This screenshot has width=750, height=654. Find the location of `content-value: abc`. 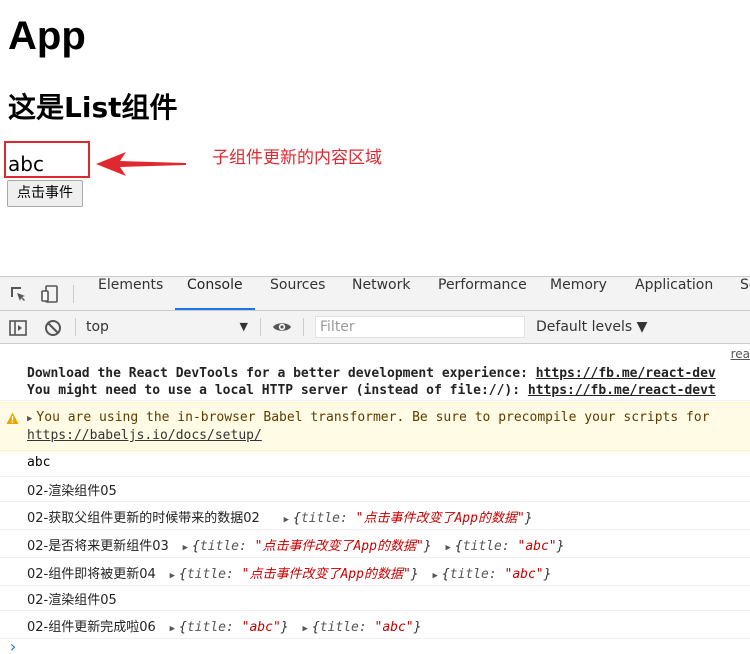

content-value: abc is located at coordinates (26, 164).